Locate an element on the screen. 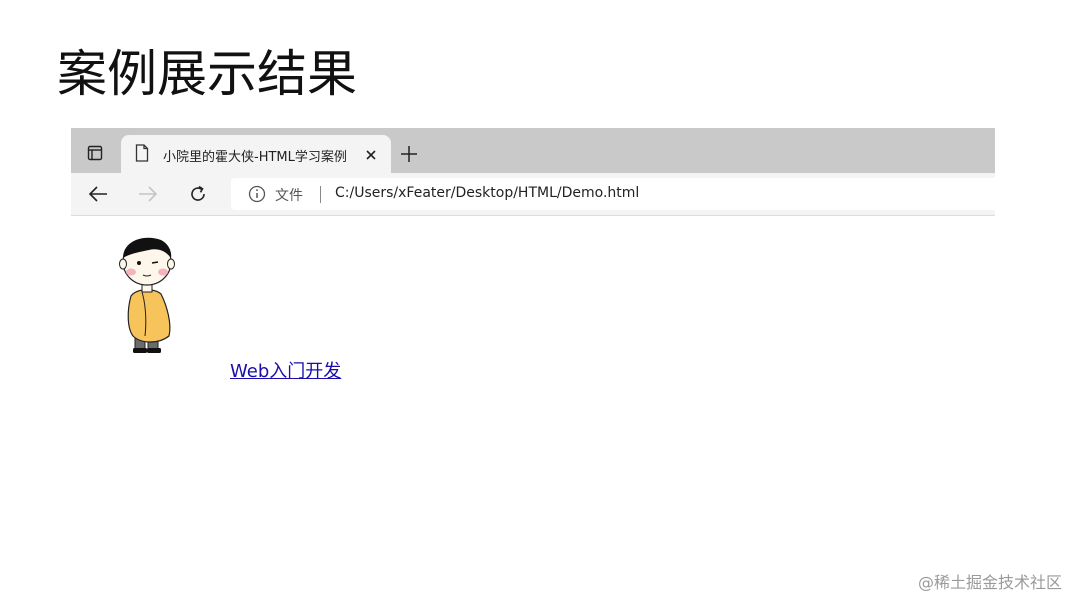  back-button is located at coordinates (98, 194).